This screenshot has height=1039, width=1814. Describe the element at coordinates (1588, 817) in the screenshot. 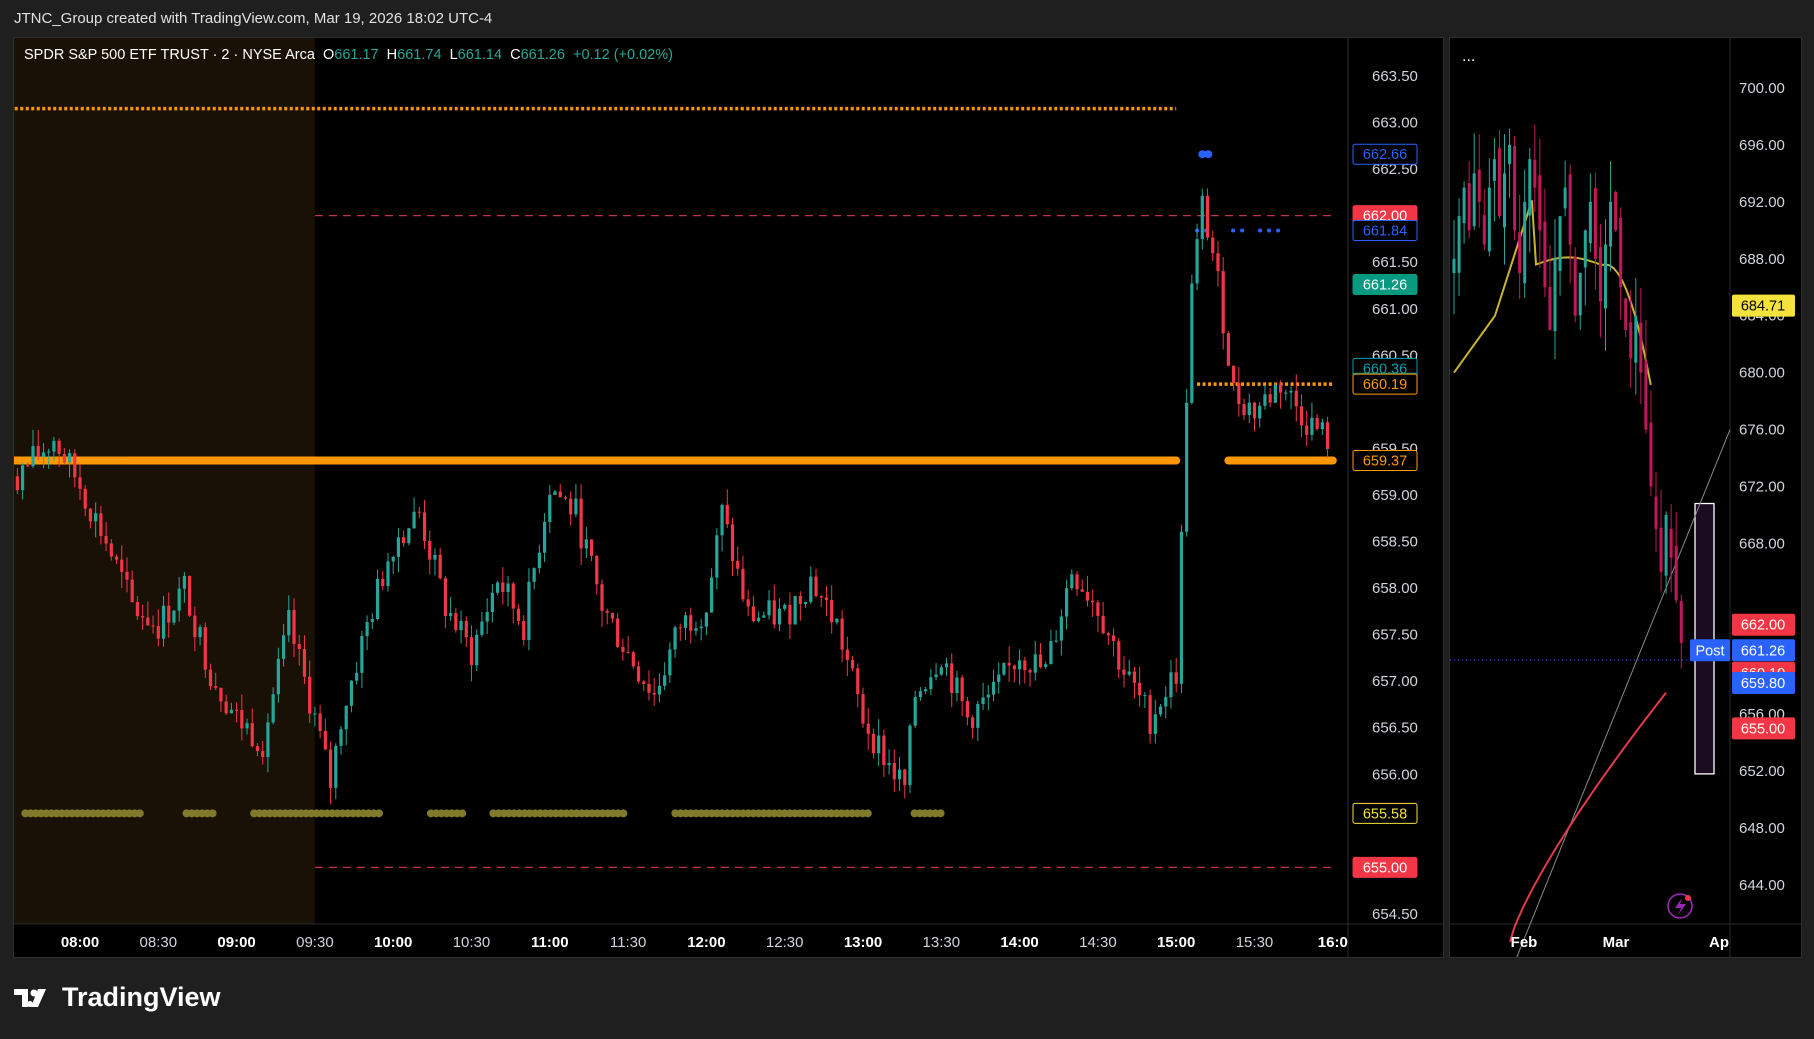

I see `moving-average-red` at that location.